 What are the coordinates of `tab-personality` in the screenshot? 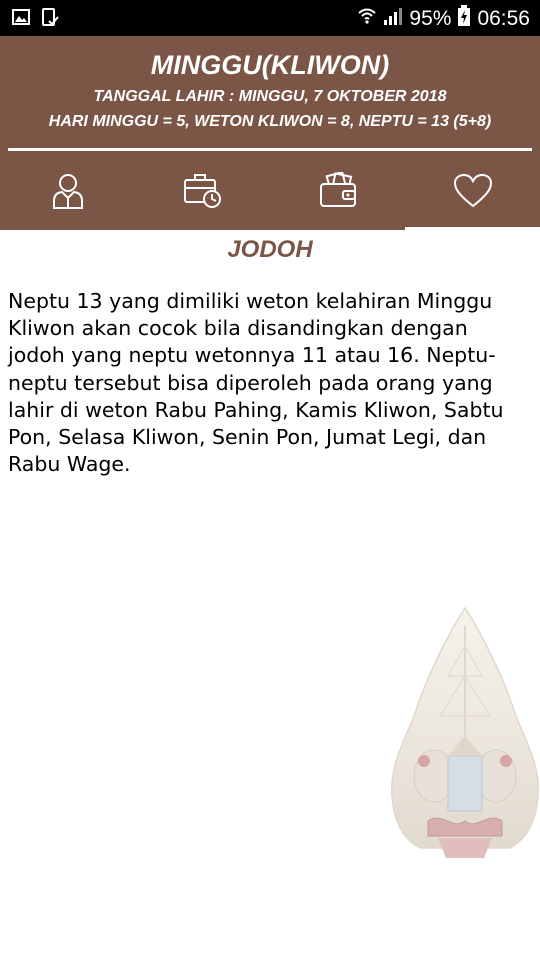 It's located at (67, 193).